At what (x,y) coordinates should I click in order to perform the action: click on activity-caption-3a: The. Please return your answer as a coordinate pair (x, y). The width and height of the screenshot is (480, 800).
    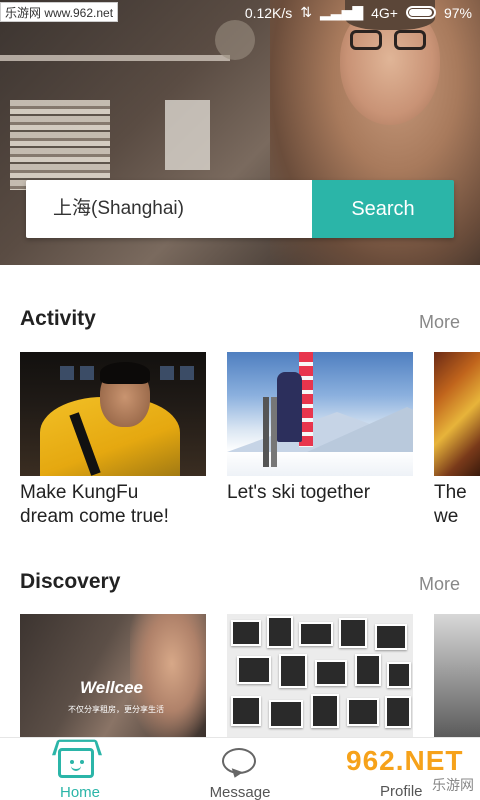
    Looking at the image, I should click on (450, 492).